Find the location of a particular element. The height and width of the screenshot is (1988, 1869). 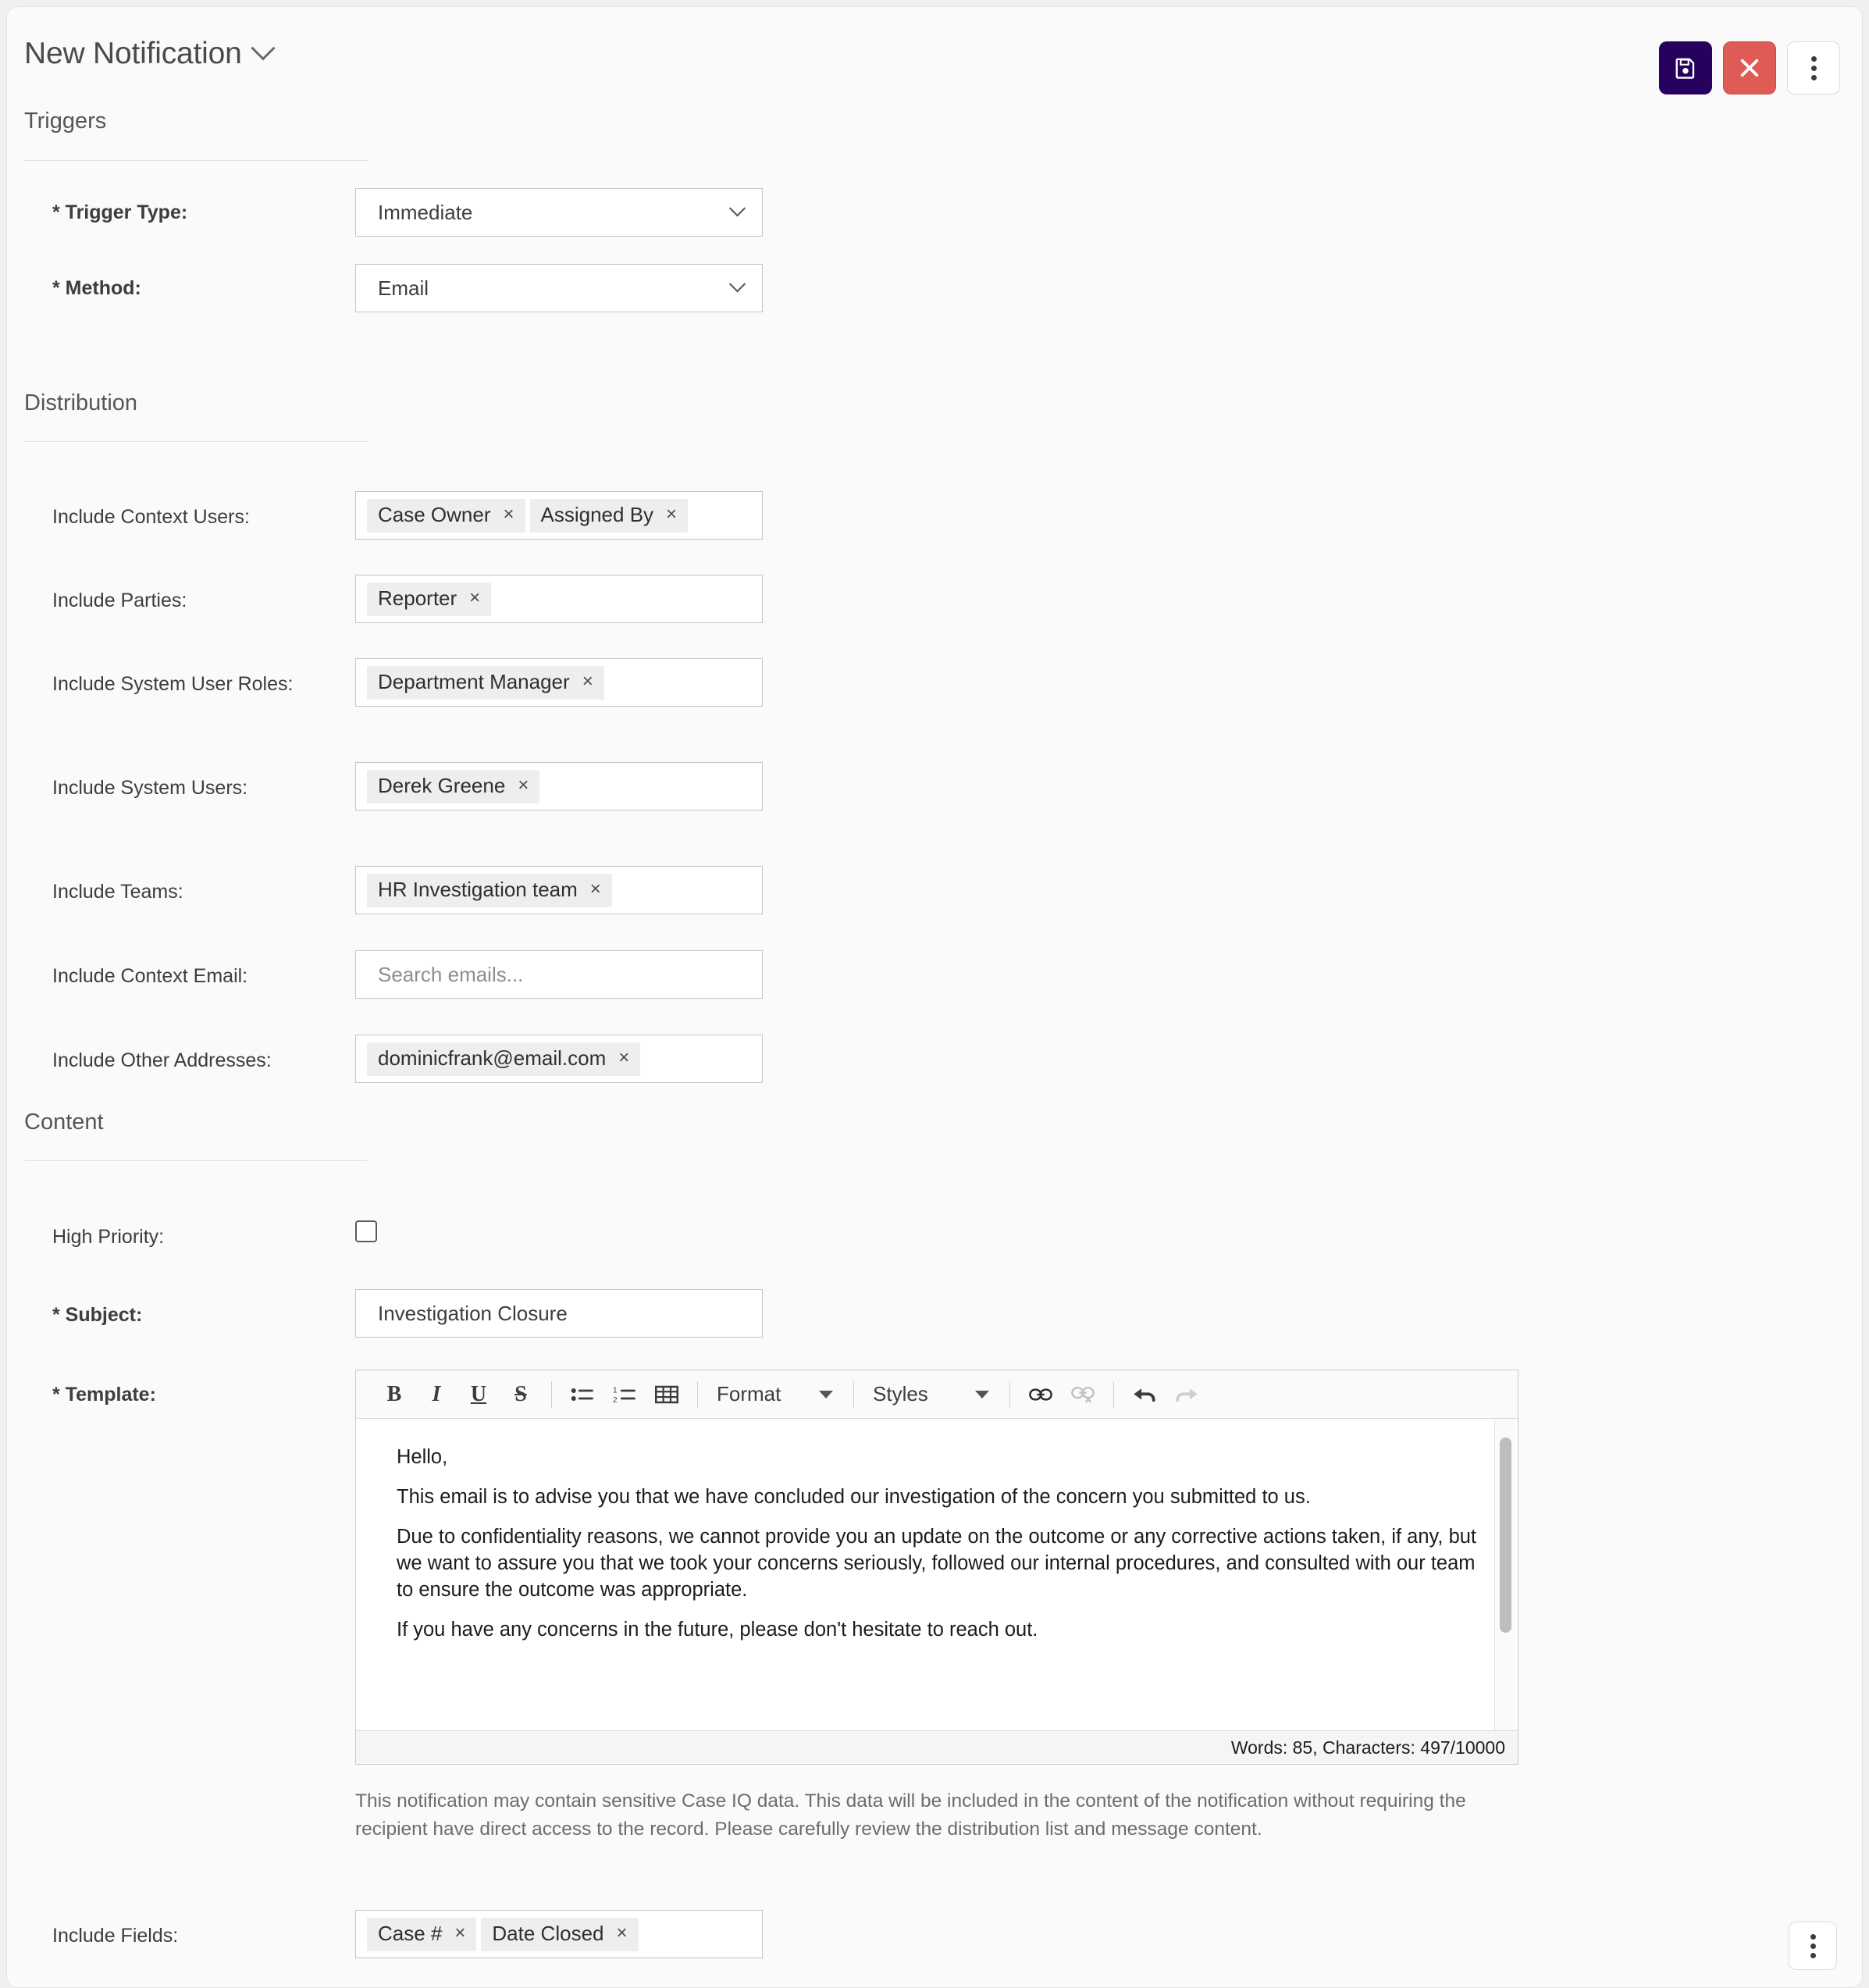

format-label: Format is located at coordinates (749, 1393).